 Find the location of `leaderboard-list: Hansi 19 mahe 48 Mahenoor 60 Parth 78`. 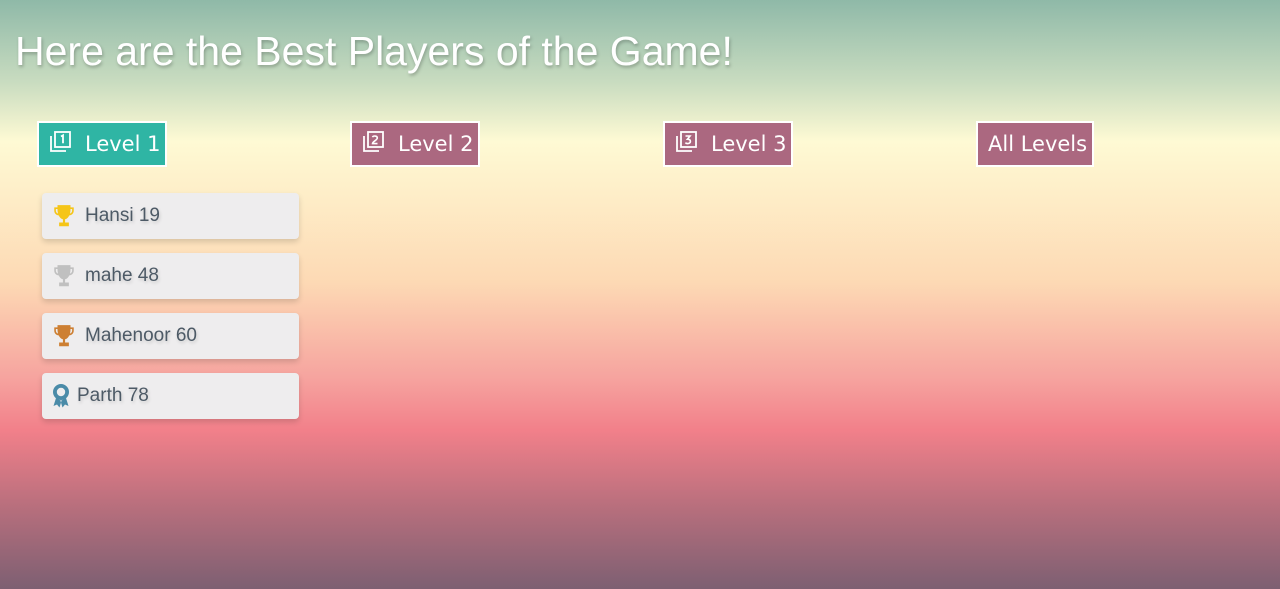

leaderboard-list: Hansi 19 mahe 48 Mahenoor 60 Parth 78 is located at coordinates (170, 313).